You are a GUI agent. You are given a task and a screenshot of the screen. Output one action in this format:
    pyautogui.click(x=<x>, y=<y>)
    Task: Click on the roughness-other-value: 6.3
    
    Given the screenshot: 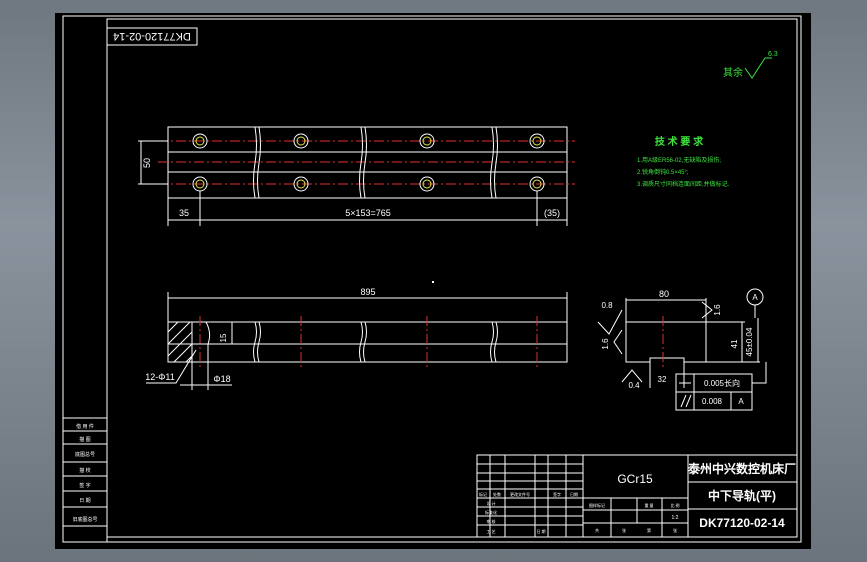 What is the action you would take?
    pyautogui.click(x=773, y=54)
    